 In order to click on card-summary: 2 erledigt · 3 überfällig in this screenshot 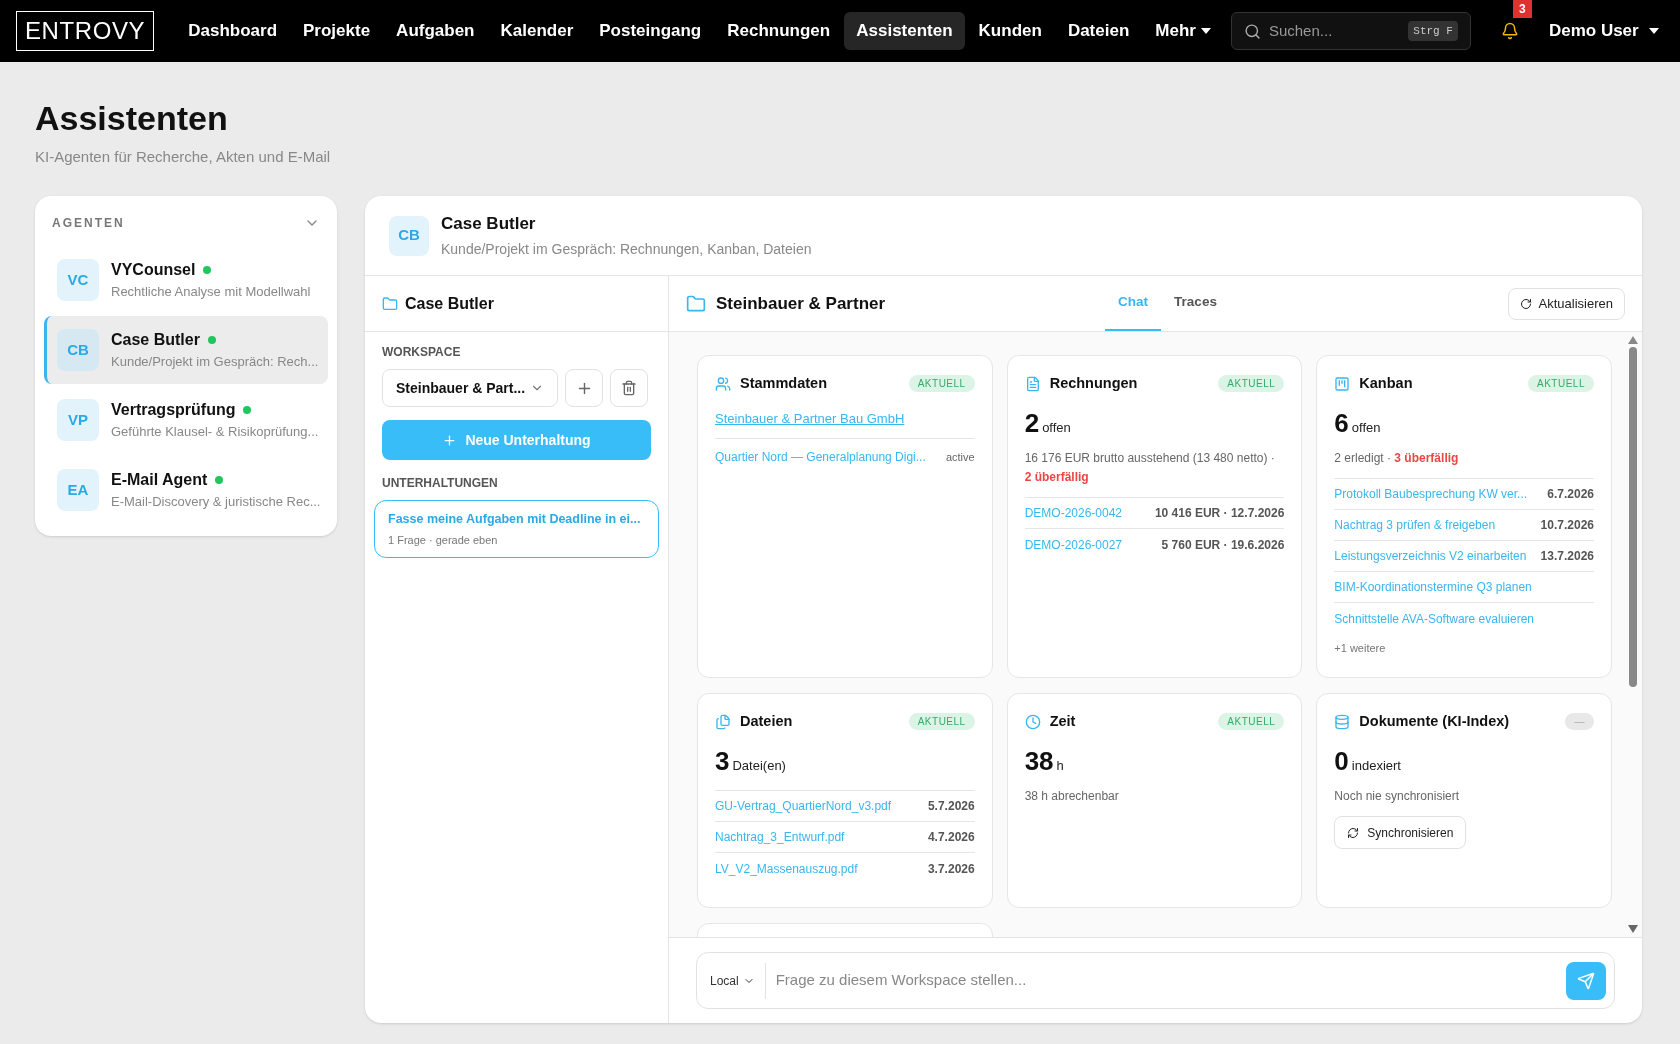, I will do `click(1397, 459)`.